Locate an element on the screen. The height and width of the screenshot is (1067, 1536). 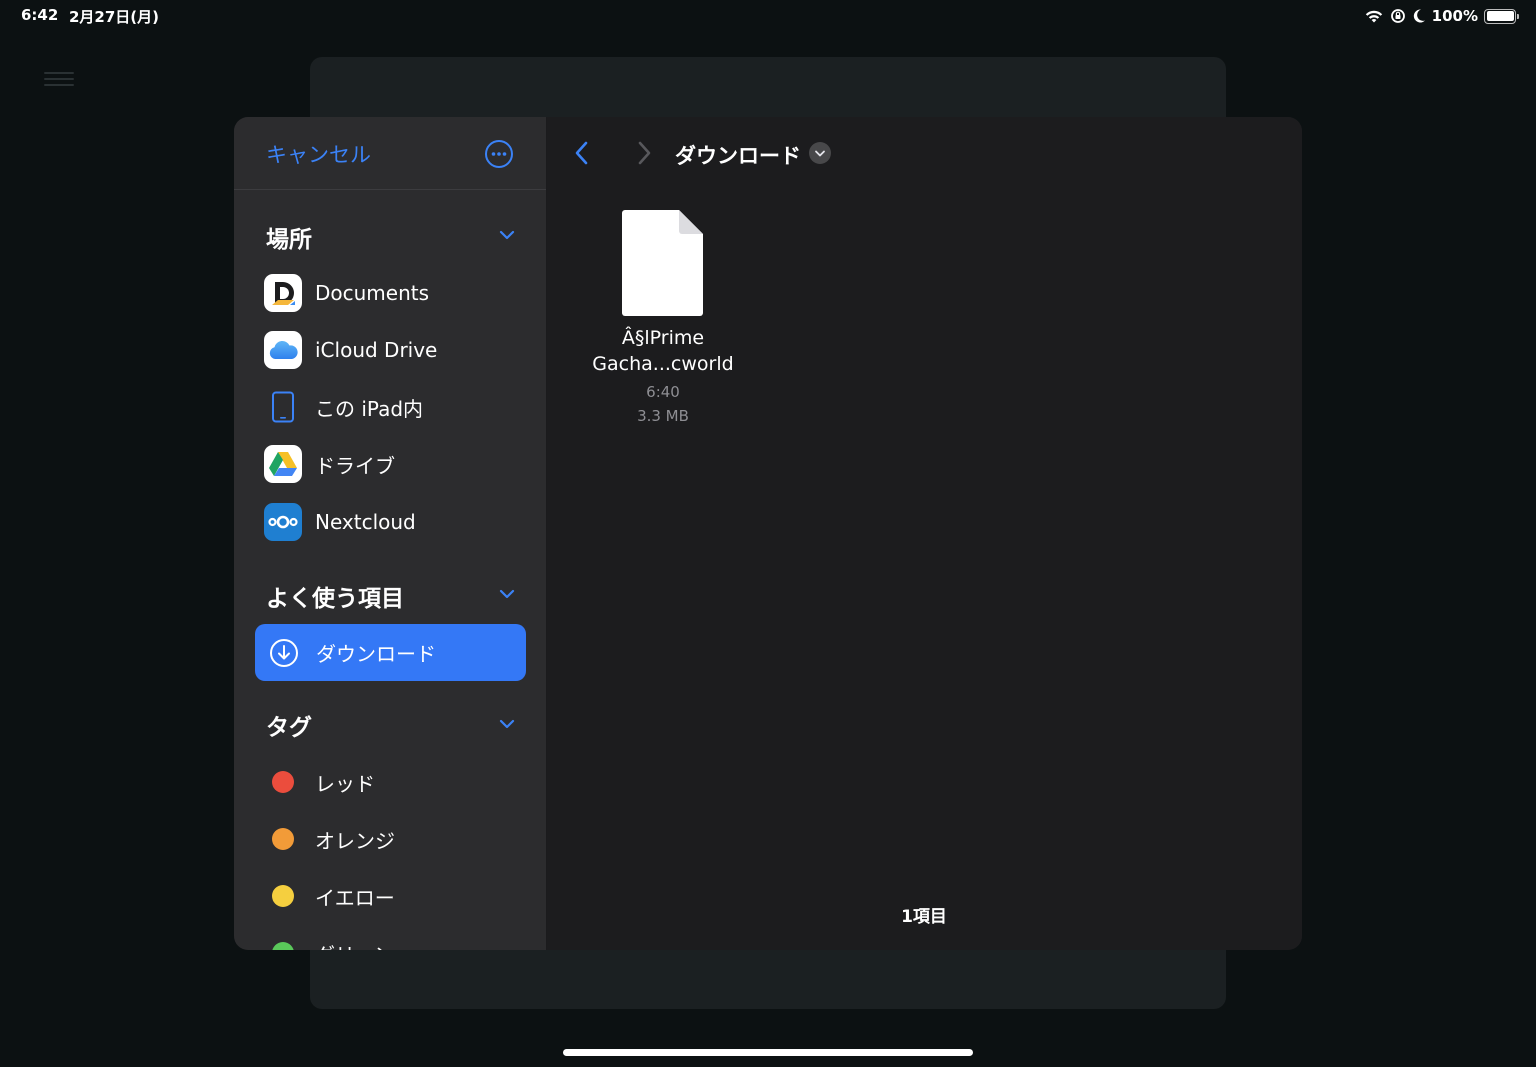
section-title-tags: タグ is located at coordinates (289, 728).